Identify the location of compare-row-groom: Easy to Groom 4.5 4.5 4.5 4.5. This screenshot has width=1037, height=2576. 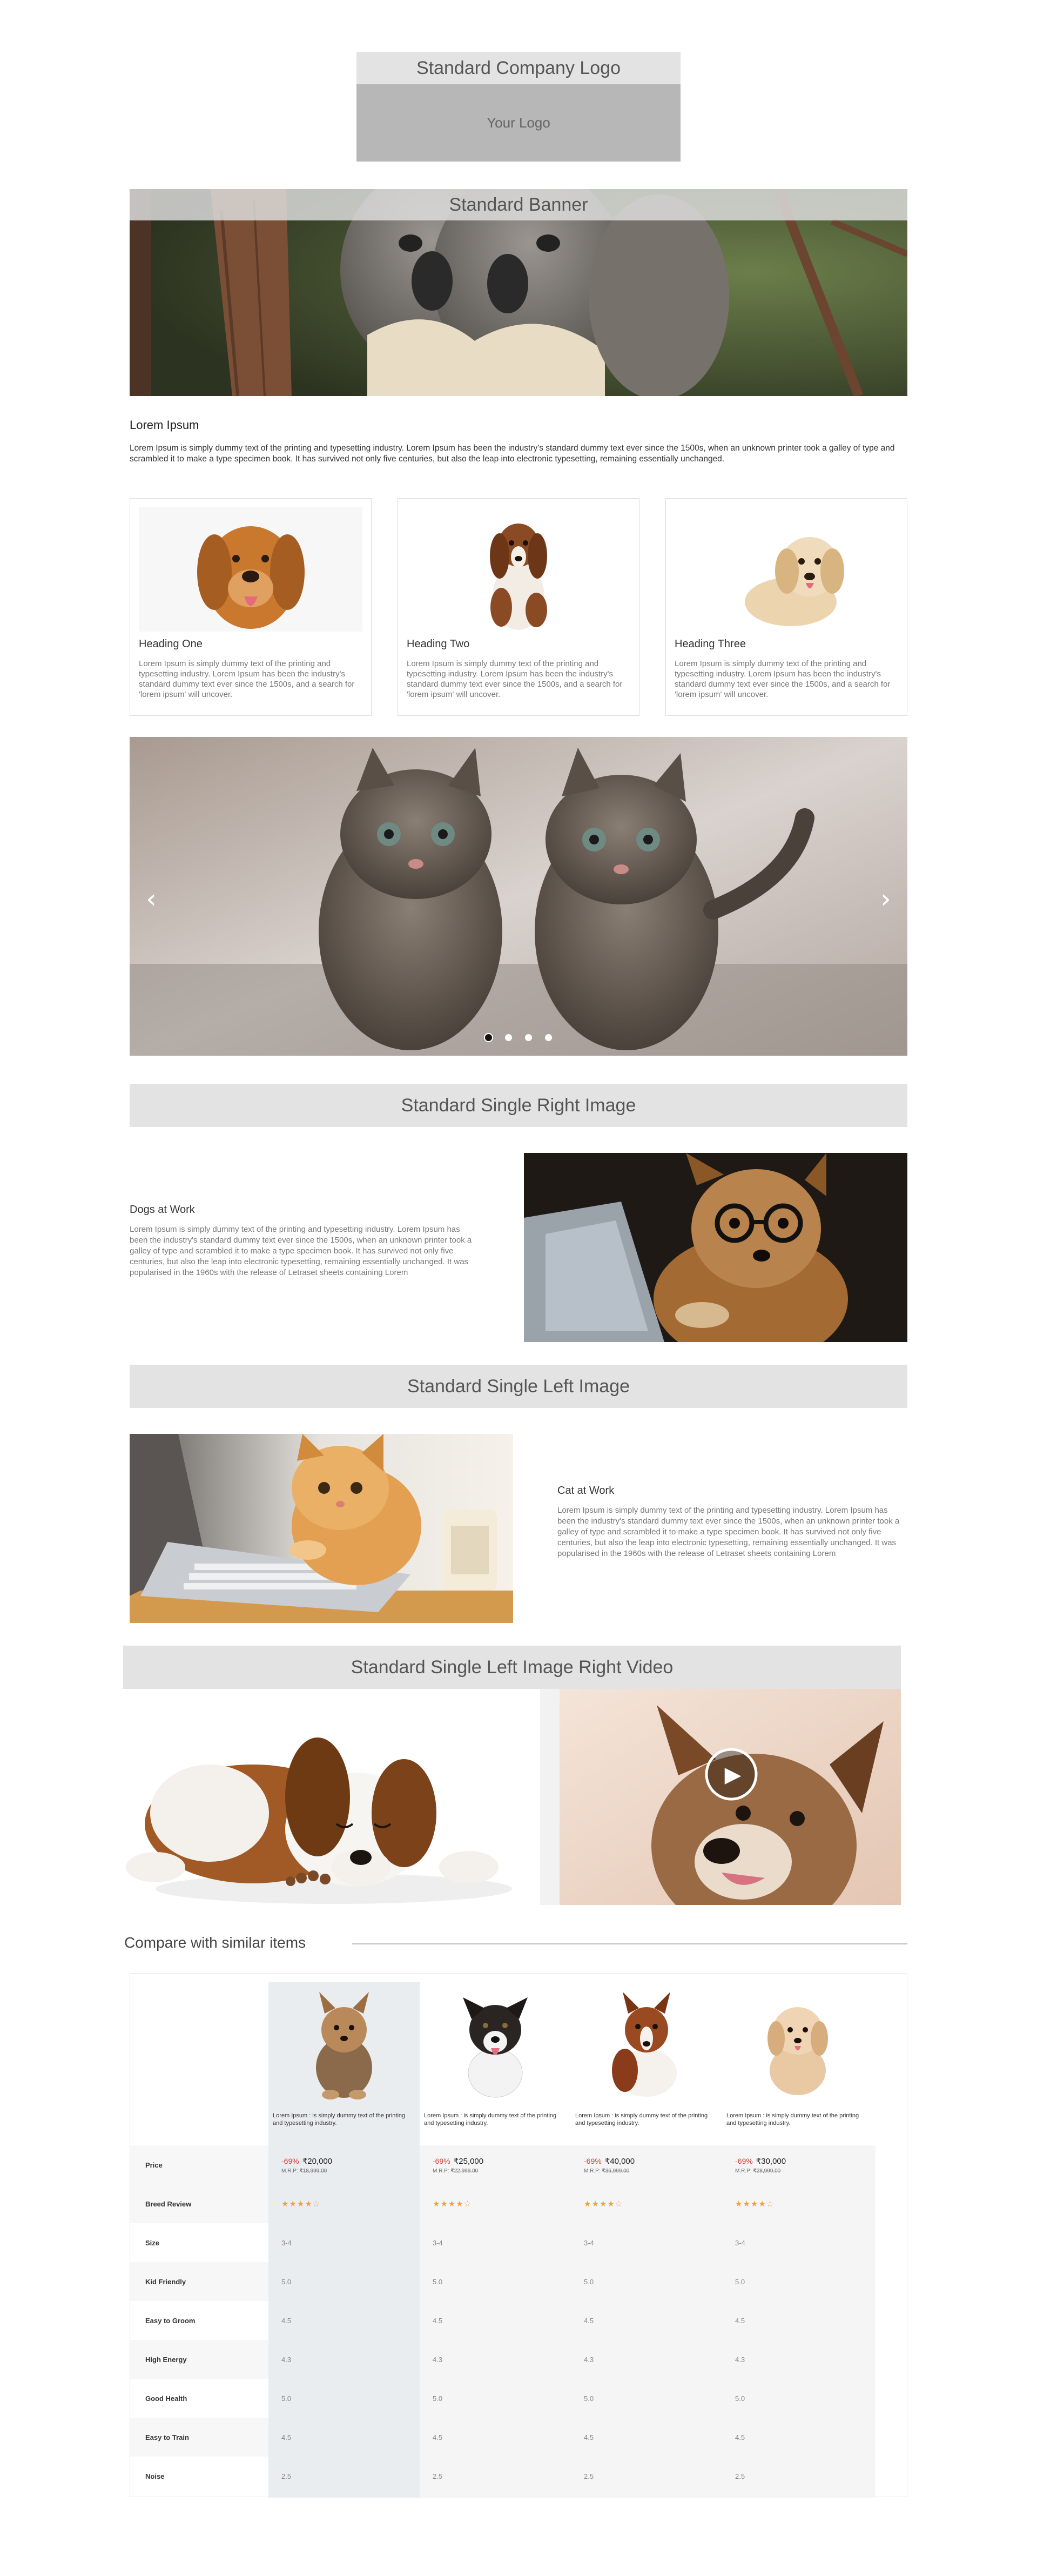
(503, 2320).